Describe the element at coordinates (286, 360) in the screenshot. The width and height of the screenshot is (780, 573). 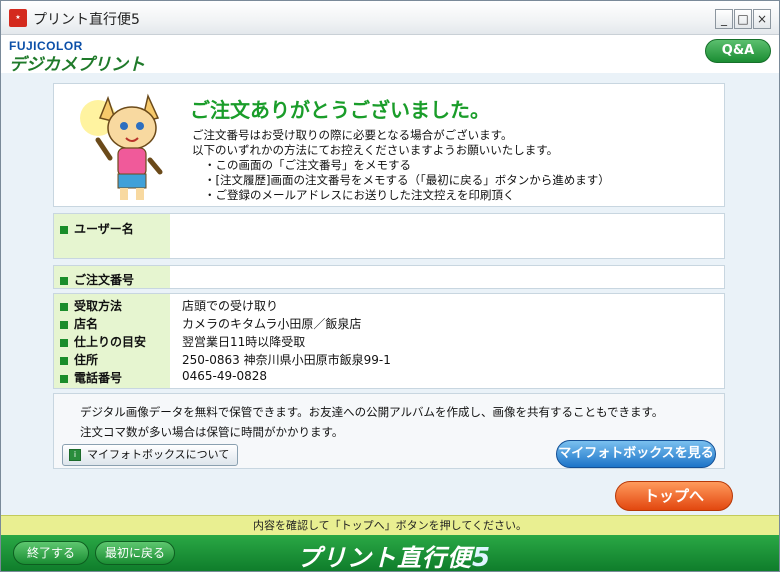
I see `detail-value: 250-0863 神奈川県小田原市飯泉99-1` at that location.